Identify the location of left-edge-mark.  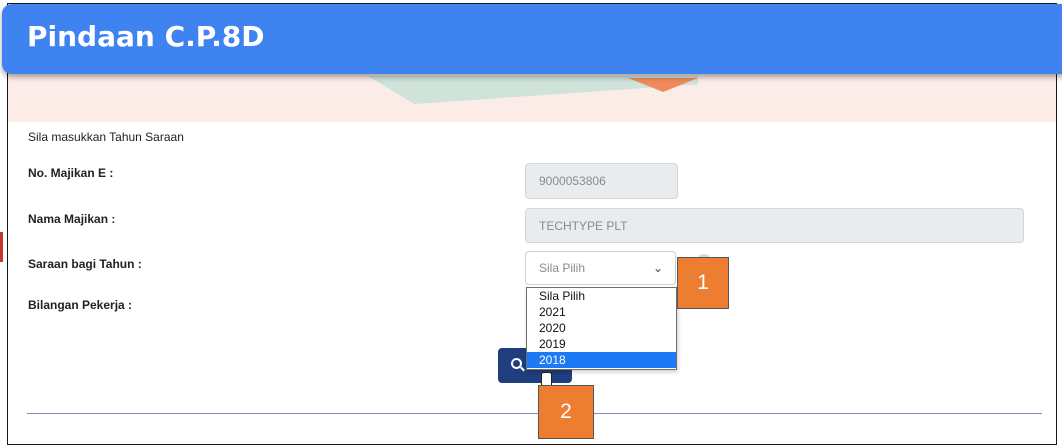
(1, 247).